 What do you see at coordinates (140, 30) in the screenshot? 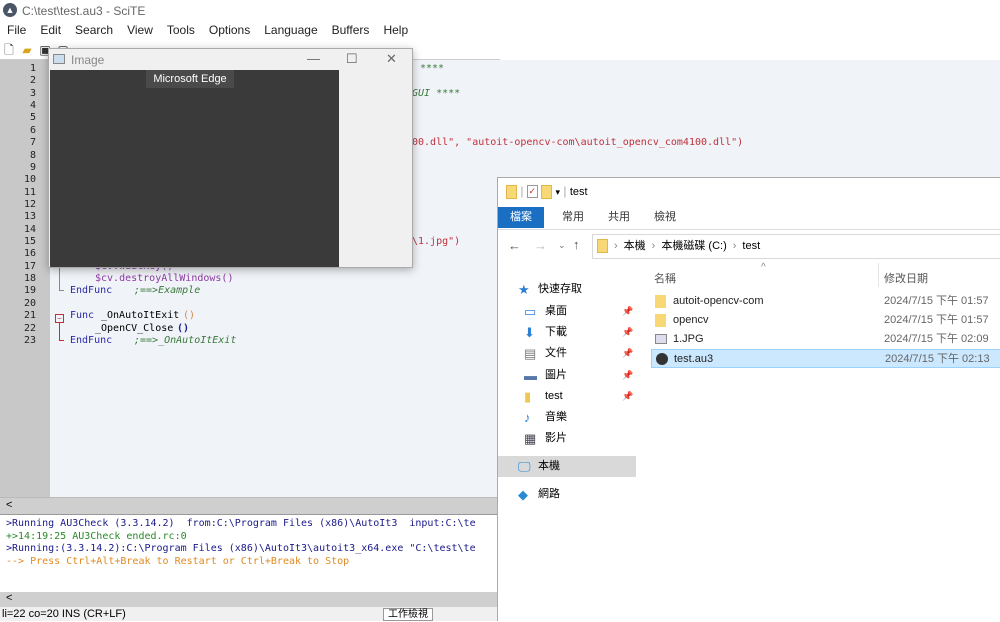
I see `menu-view: View` at bounding box center [140, 30].